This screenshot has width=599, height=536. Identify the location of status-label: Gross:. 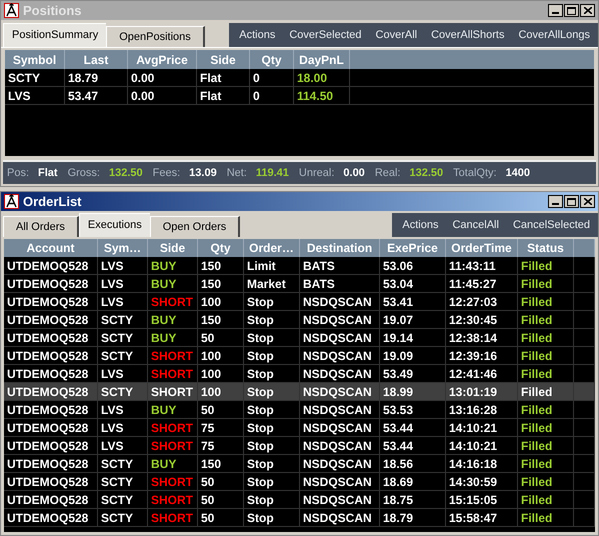
(84, 173).